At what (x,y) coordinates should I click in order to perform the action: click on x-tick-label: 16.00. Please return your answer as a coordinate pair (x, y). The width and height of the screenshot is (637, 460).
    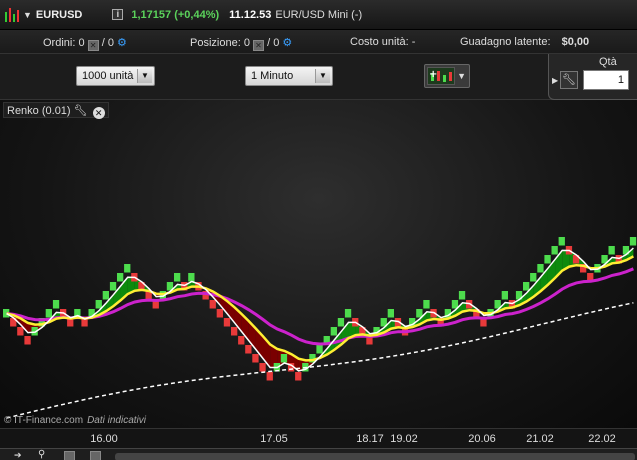
    Looking at the image, I should click on (104, 439).